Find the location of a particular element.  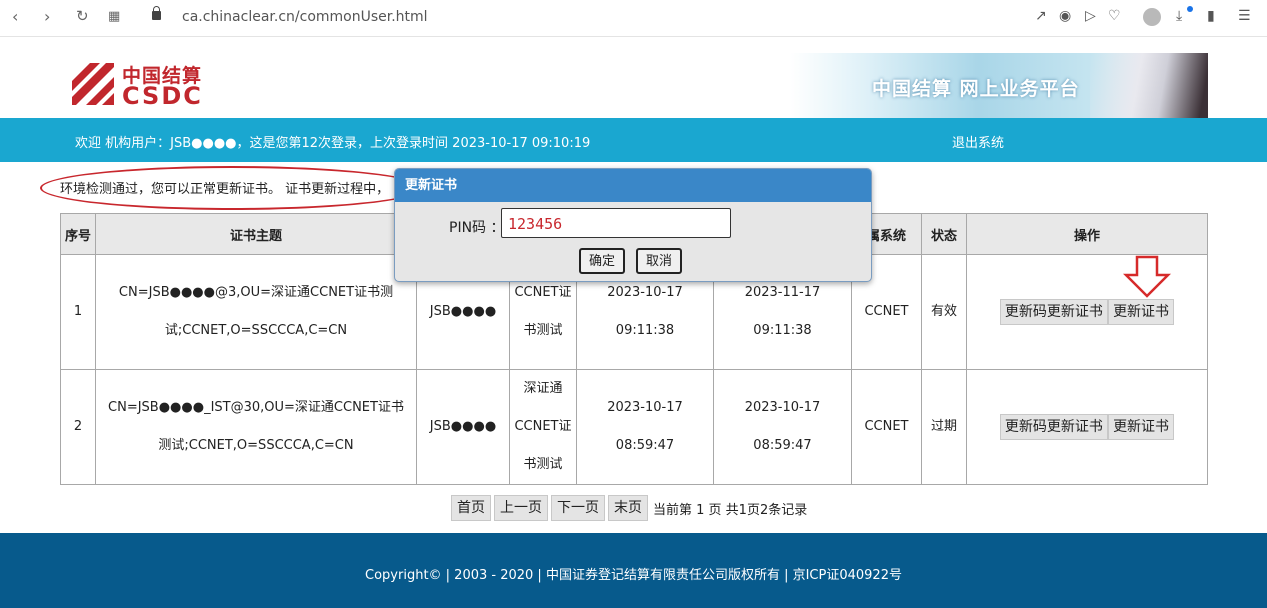

lock-icon is located at coordinates (156, 13).